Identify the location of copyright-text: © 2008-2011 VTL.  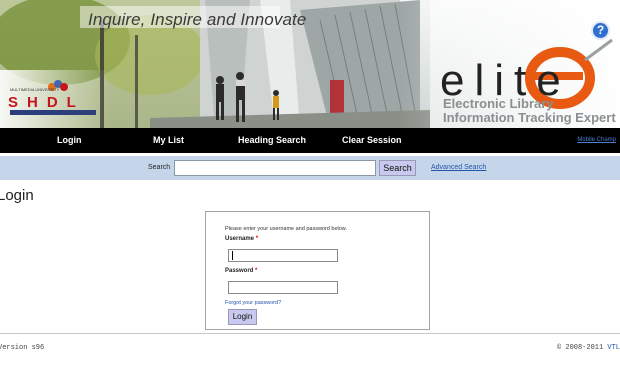
(588, 348).